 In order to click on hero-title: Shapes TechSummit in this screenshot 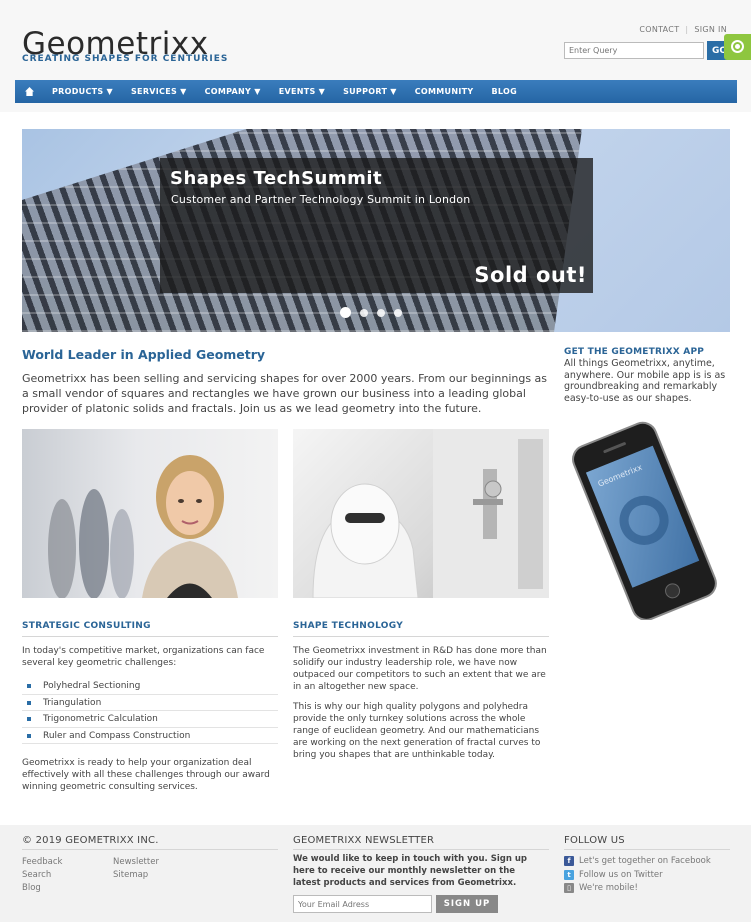, I will do `click(276, 178)`.